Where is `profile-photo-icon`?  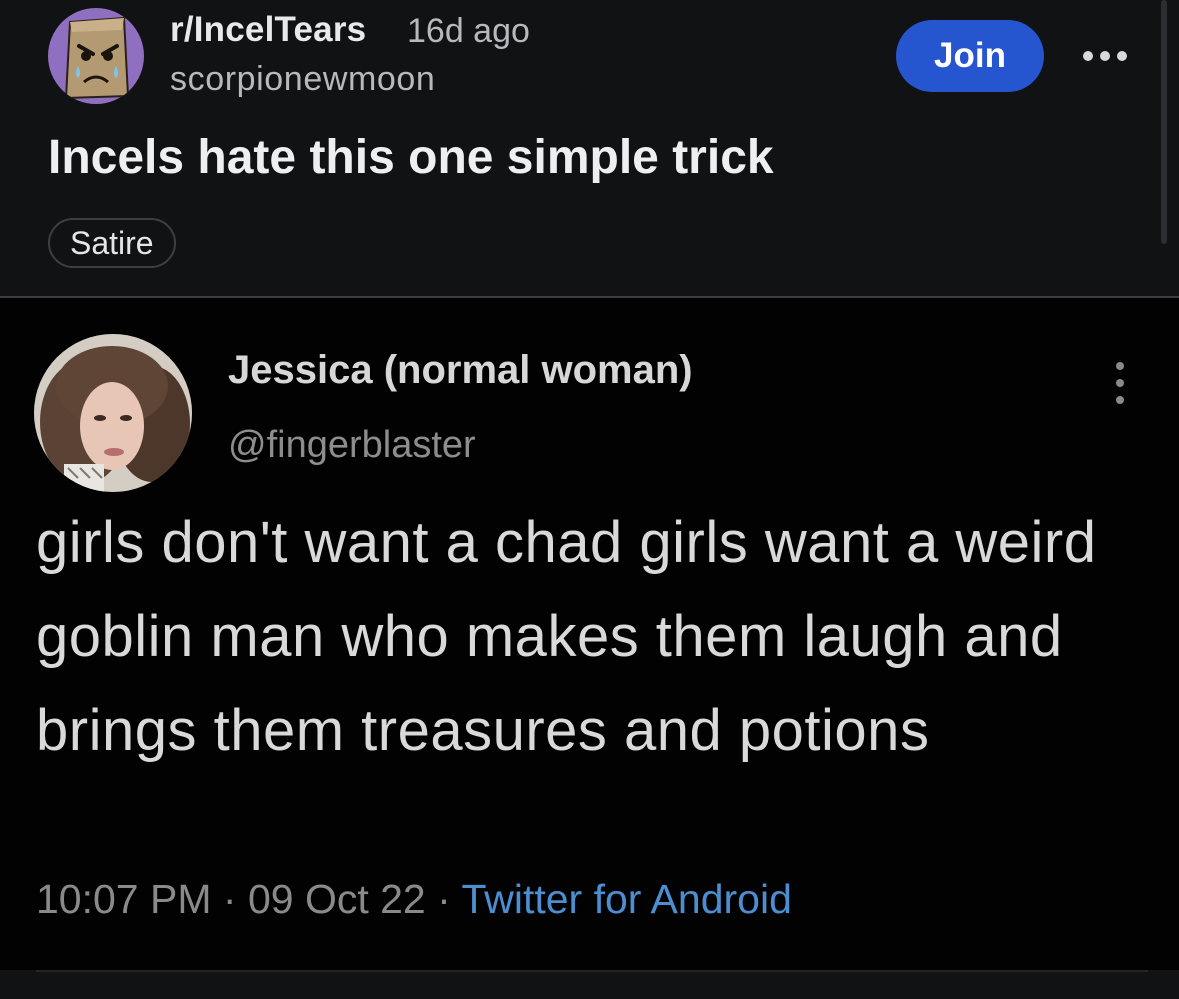
profile-photo-icon is located at coordinates (113, 413).